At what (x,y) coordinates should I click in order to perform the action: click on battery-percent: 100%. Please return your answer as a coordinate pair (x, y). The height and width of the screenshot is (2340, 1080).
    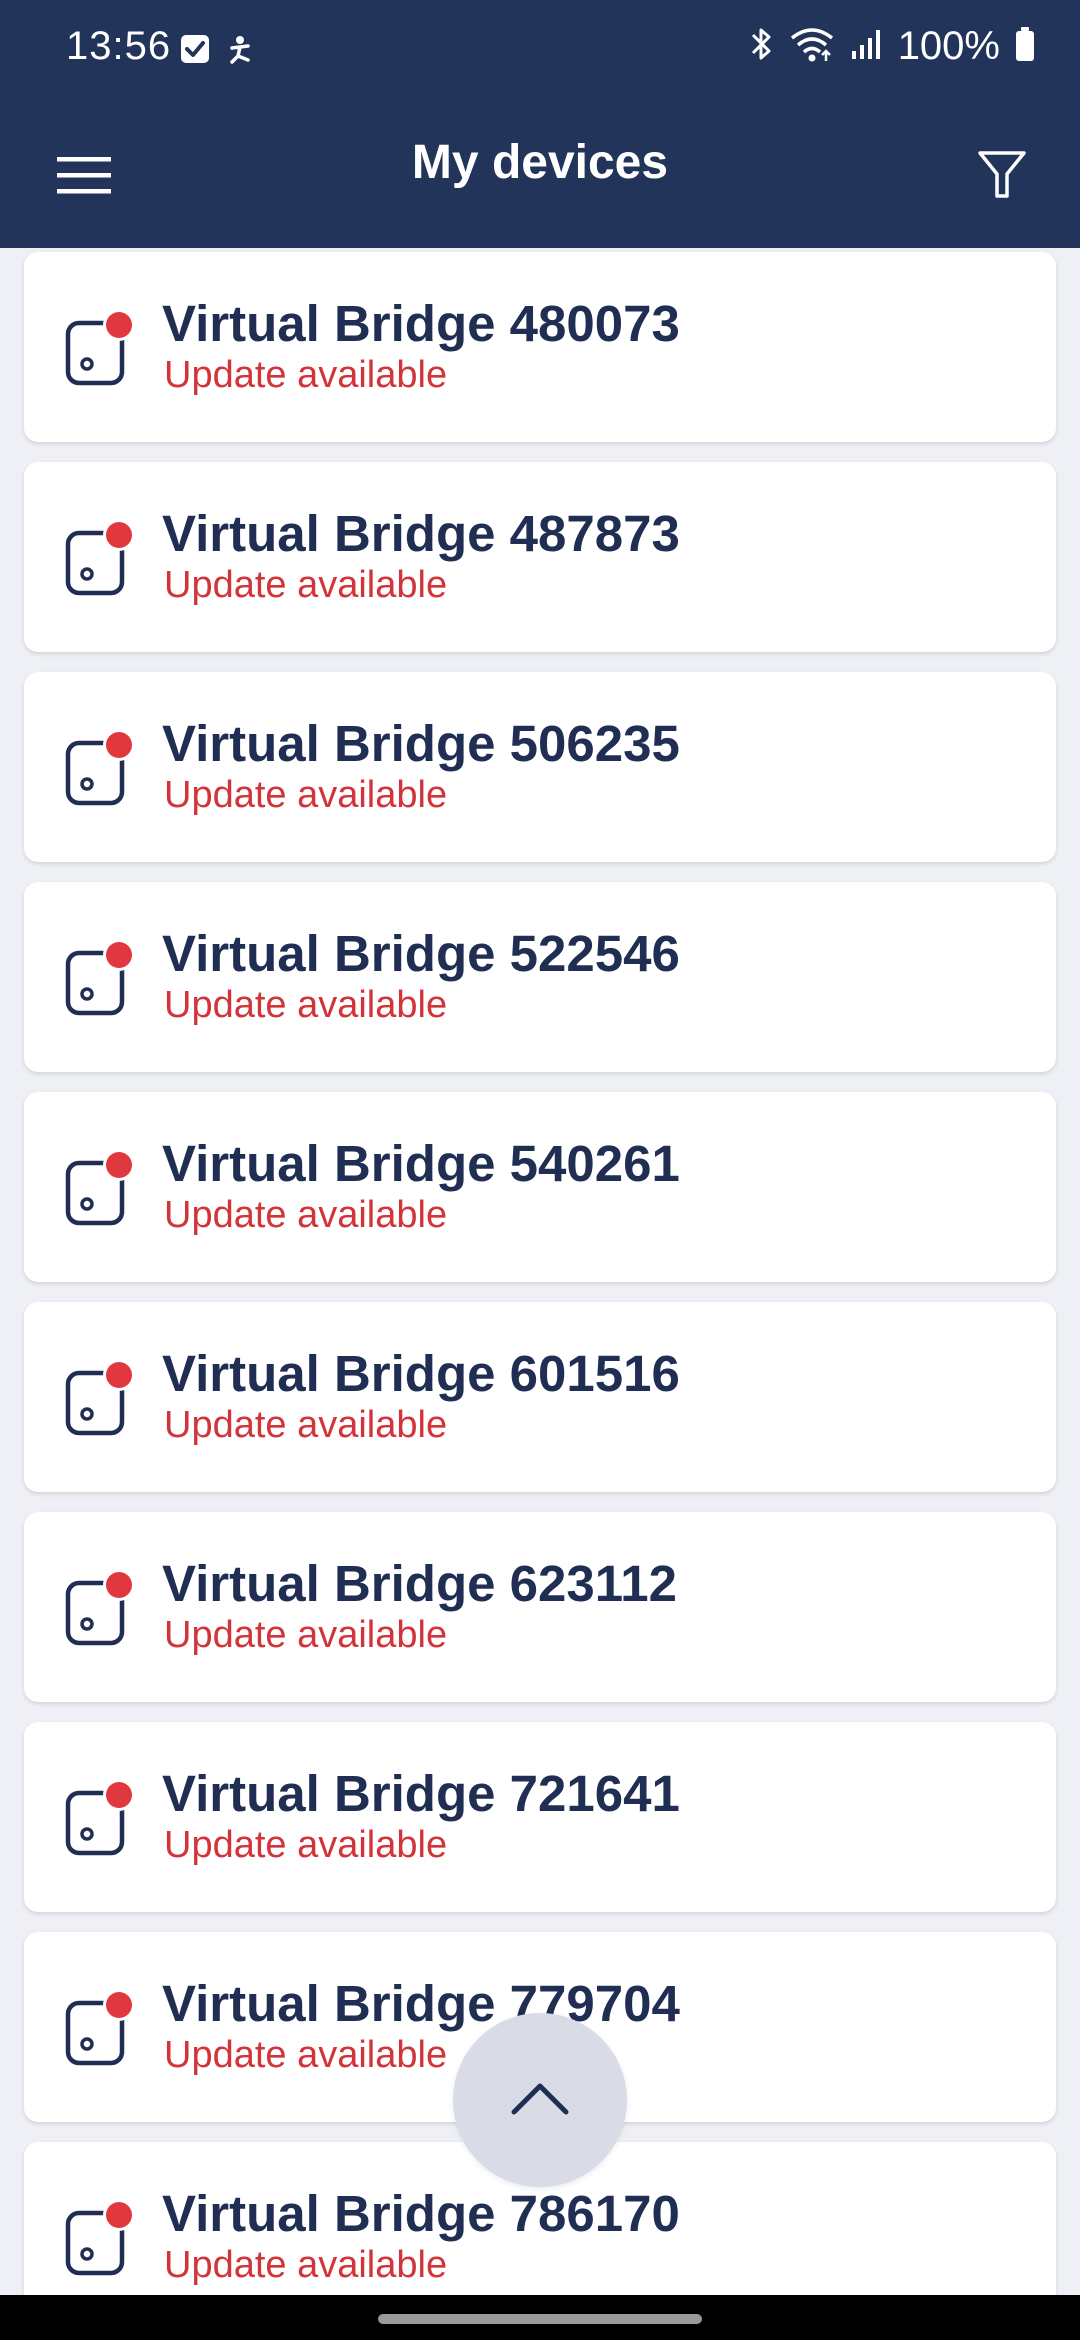
    Looking at the image, I should click on (948, 46).